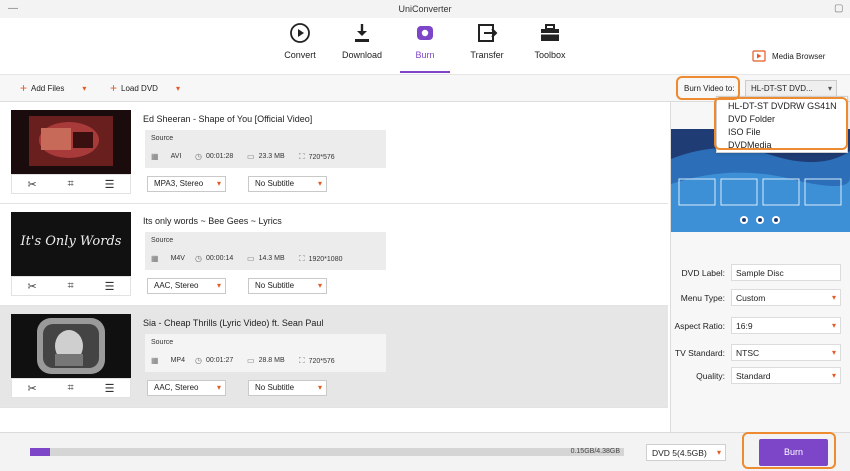 The image size is (850, 471). I want to click on dvd-label-label: DVD Label:, so click(703, 273).